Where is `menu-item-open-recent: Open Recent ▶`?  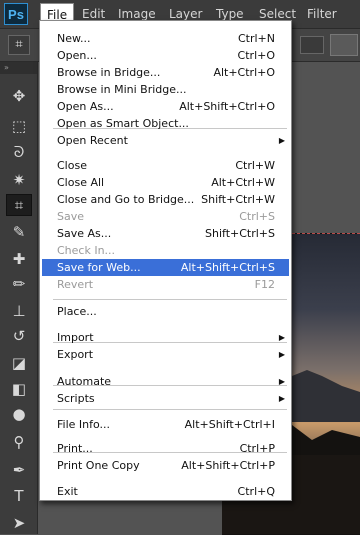
menu-item-open-recent: Open Recent ▶ is located at coordinates (165, 140).